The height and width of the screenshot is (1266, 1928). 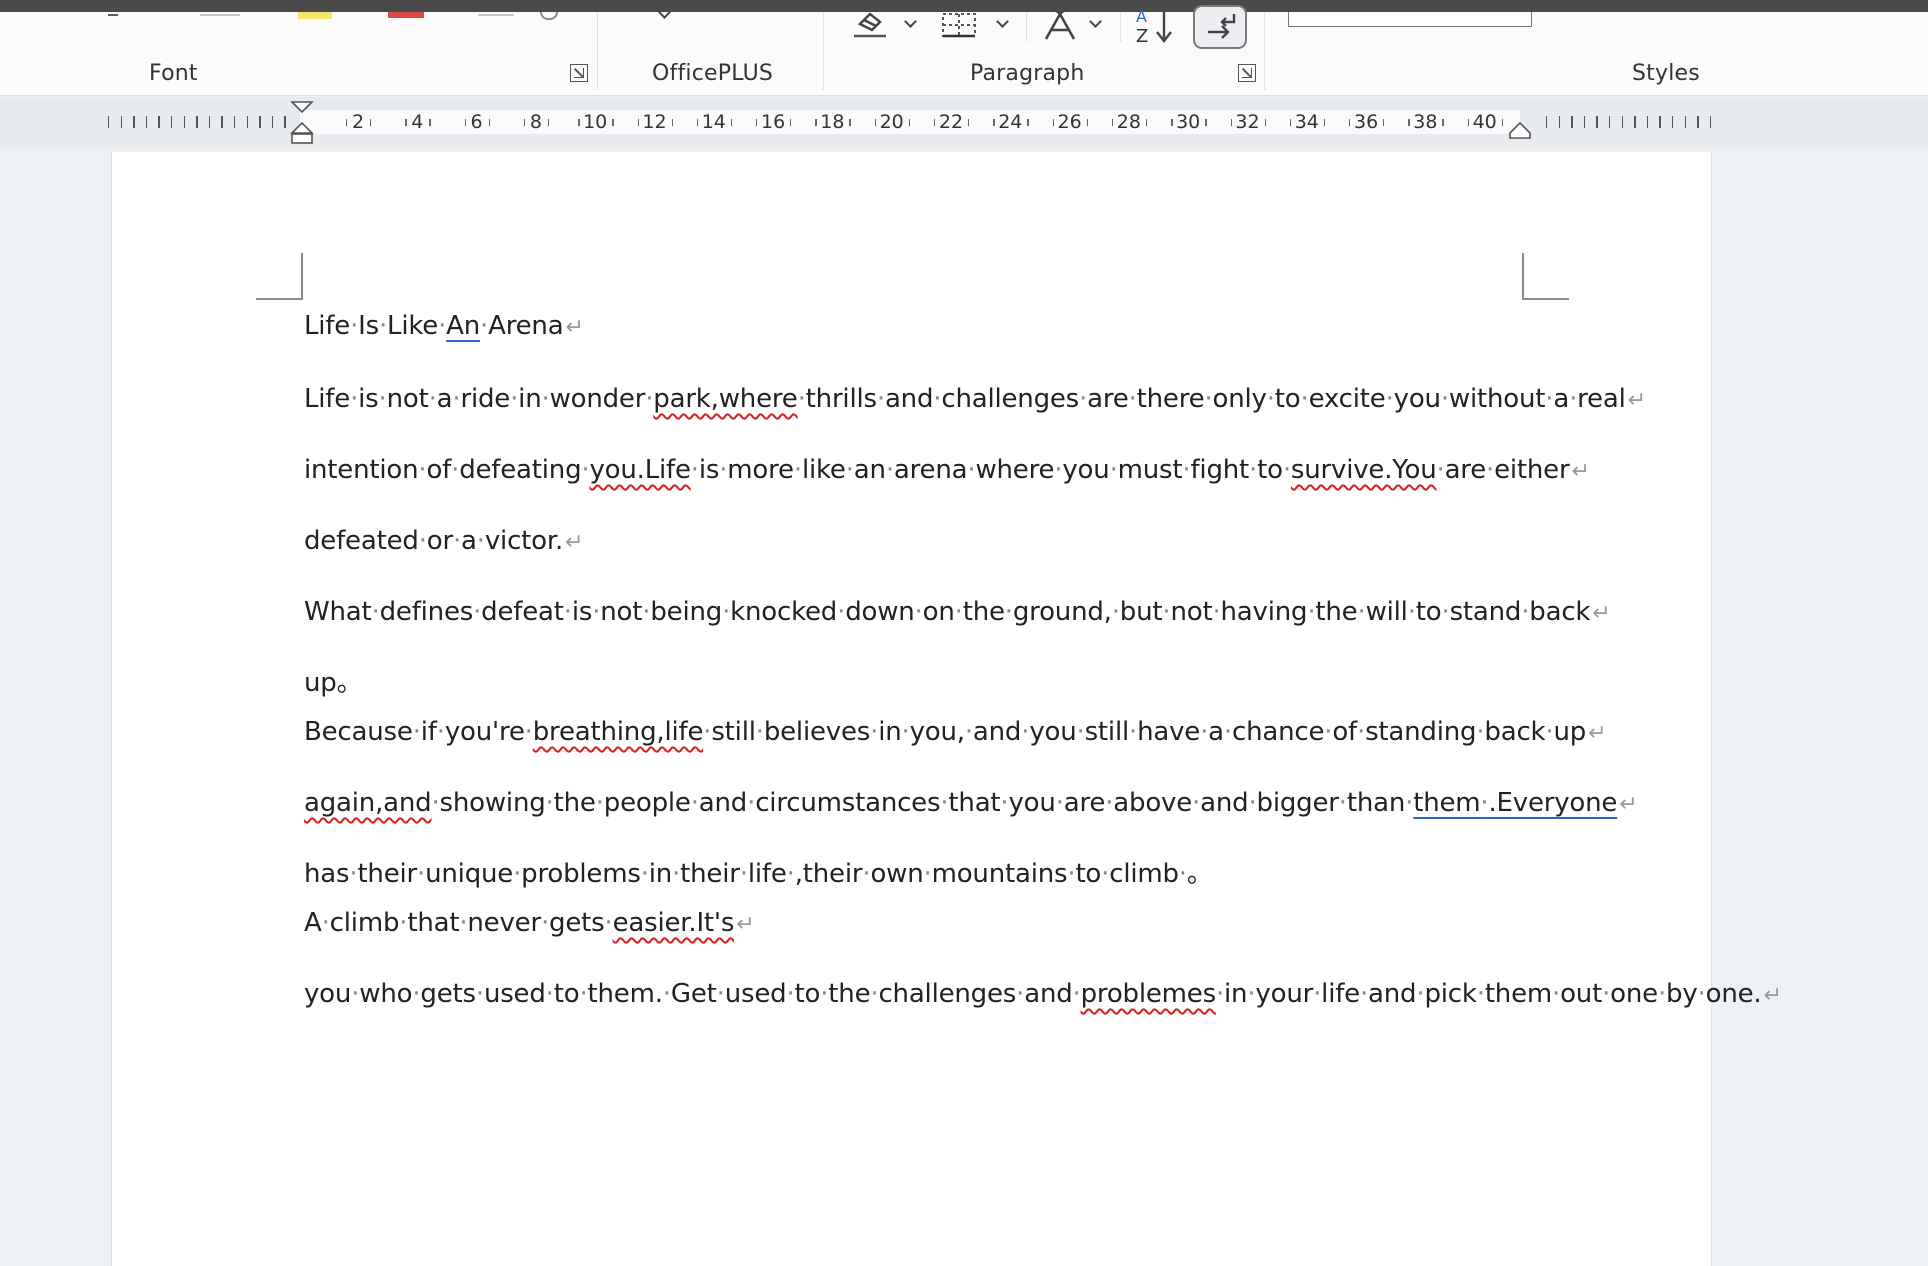 I want to click on ruler-number: 10, so click(x=595, y=122).